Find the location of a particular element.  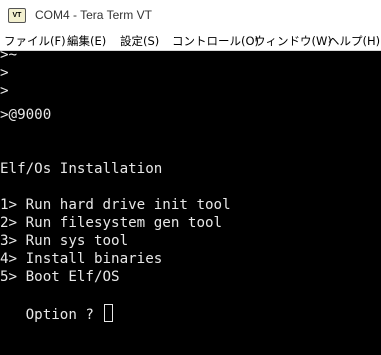

text-cursor is located at coordinates (108, 313).